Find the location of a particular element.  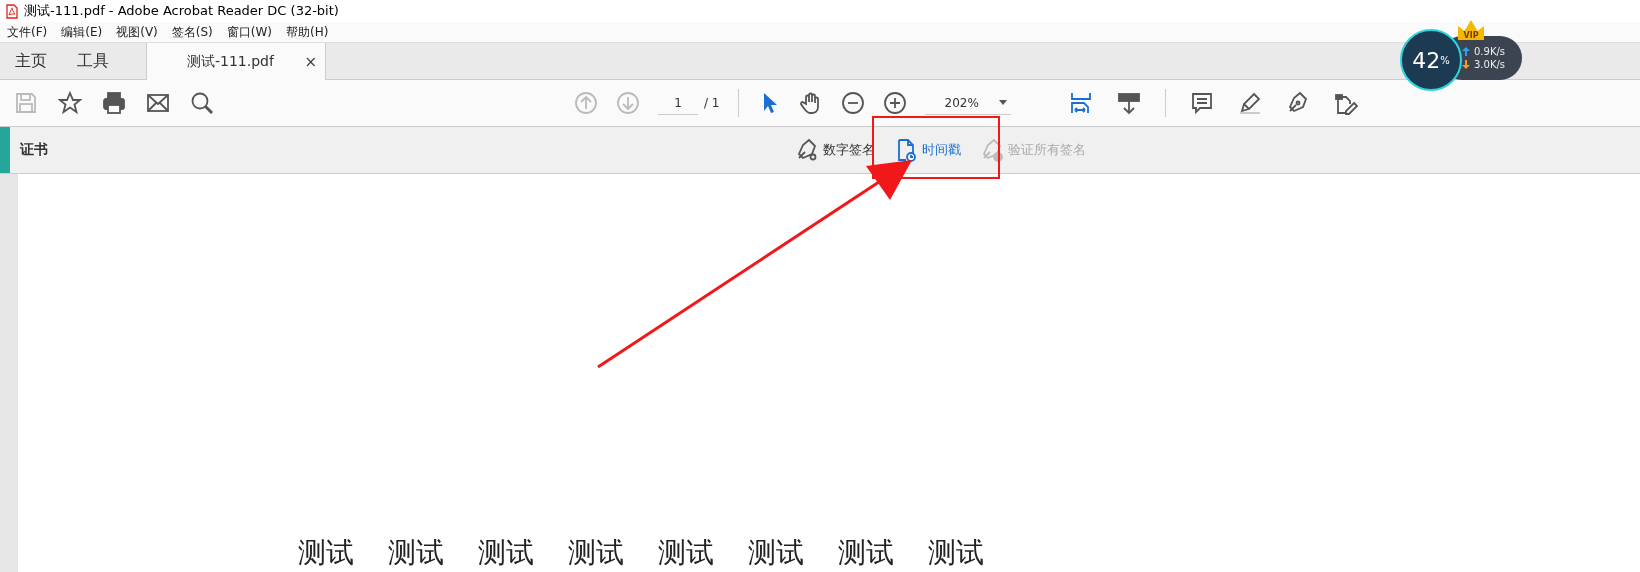

tab: 主页 is located at coordinates (31, 61).